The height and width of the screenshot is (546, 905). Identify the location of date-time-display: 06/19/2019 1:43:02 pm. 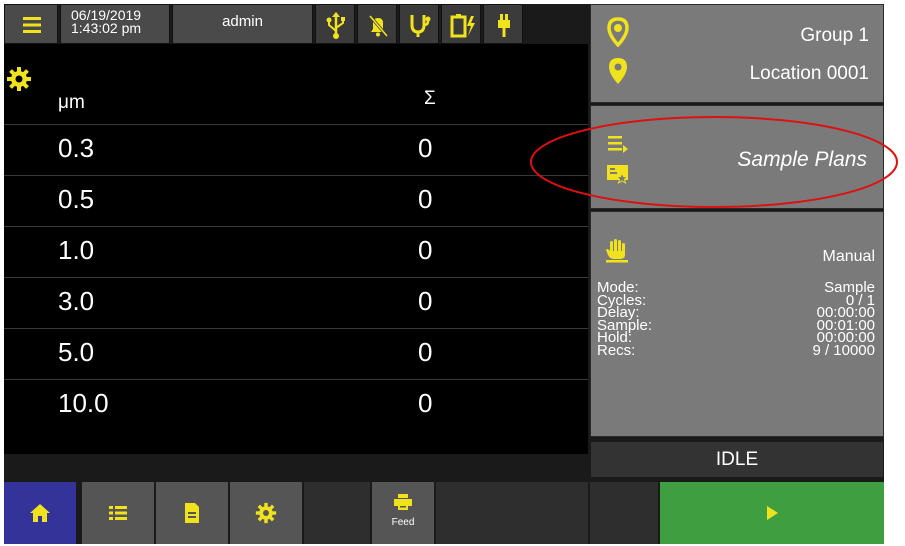
(115, 24).